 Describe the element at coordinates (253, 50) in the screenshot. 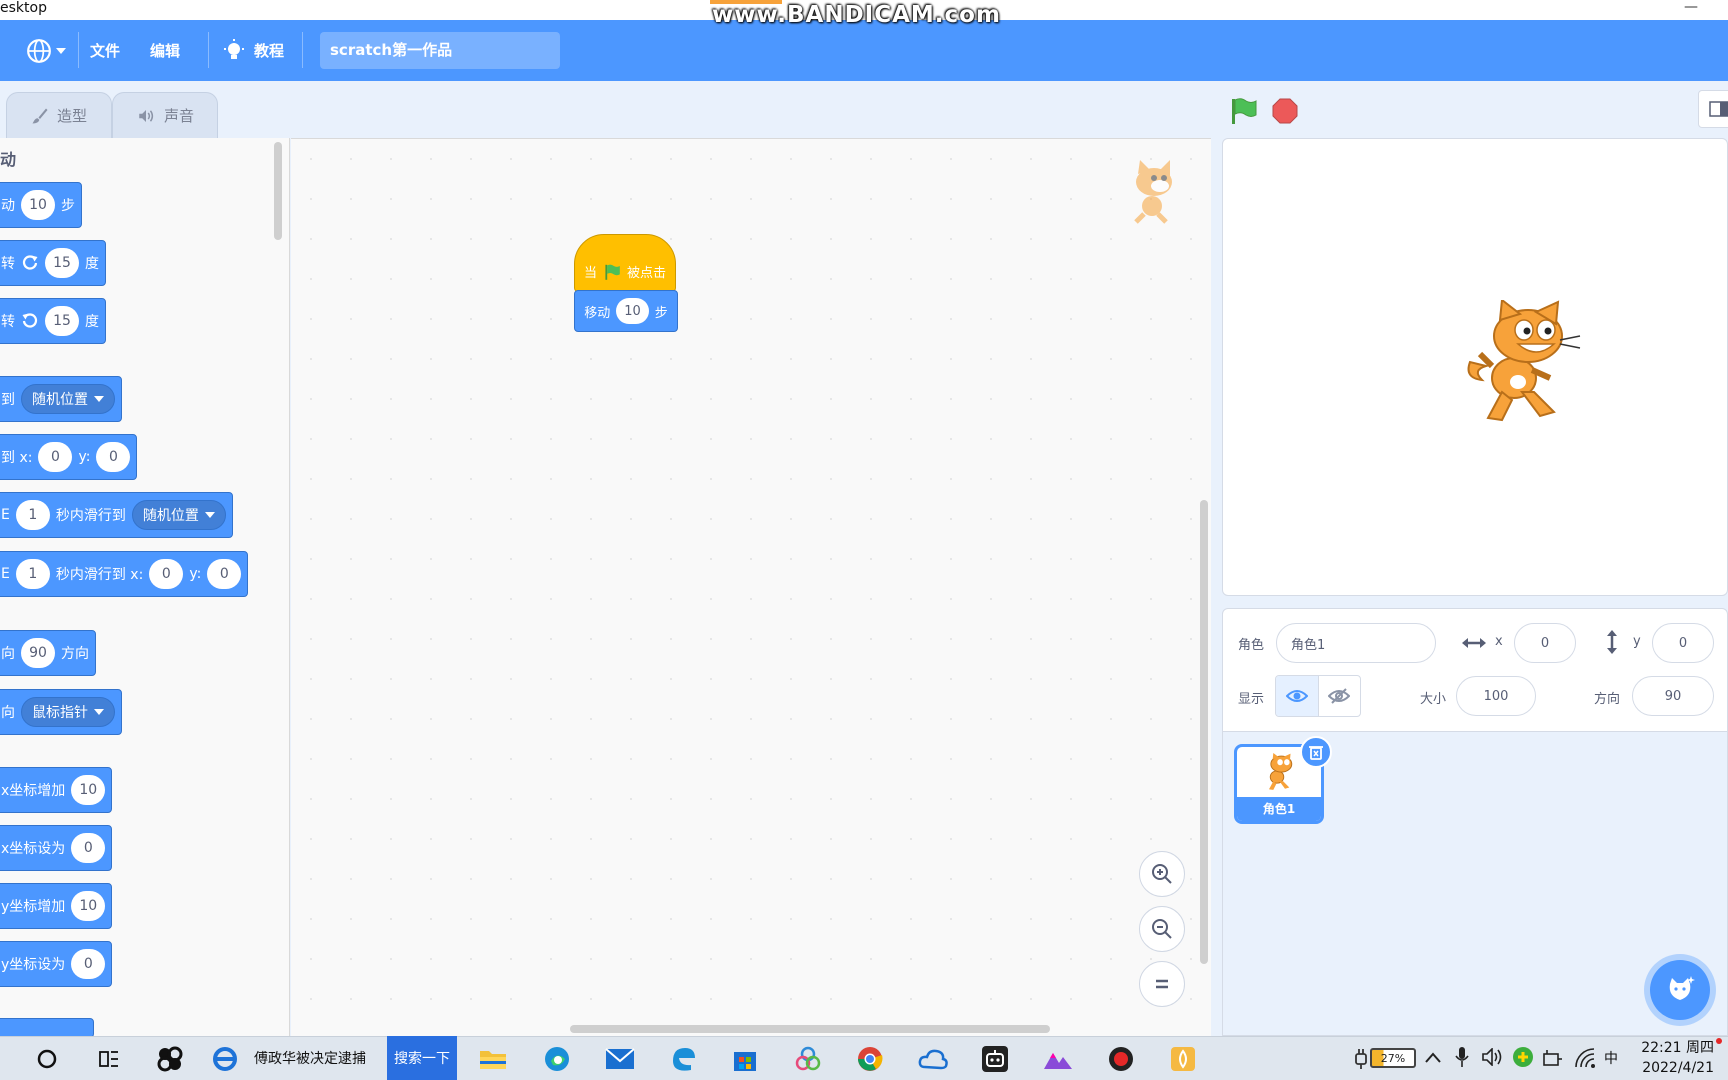

I see `tutorials-menu: 教程` at that location.